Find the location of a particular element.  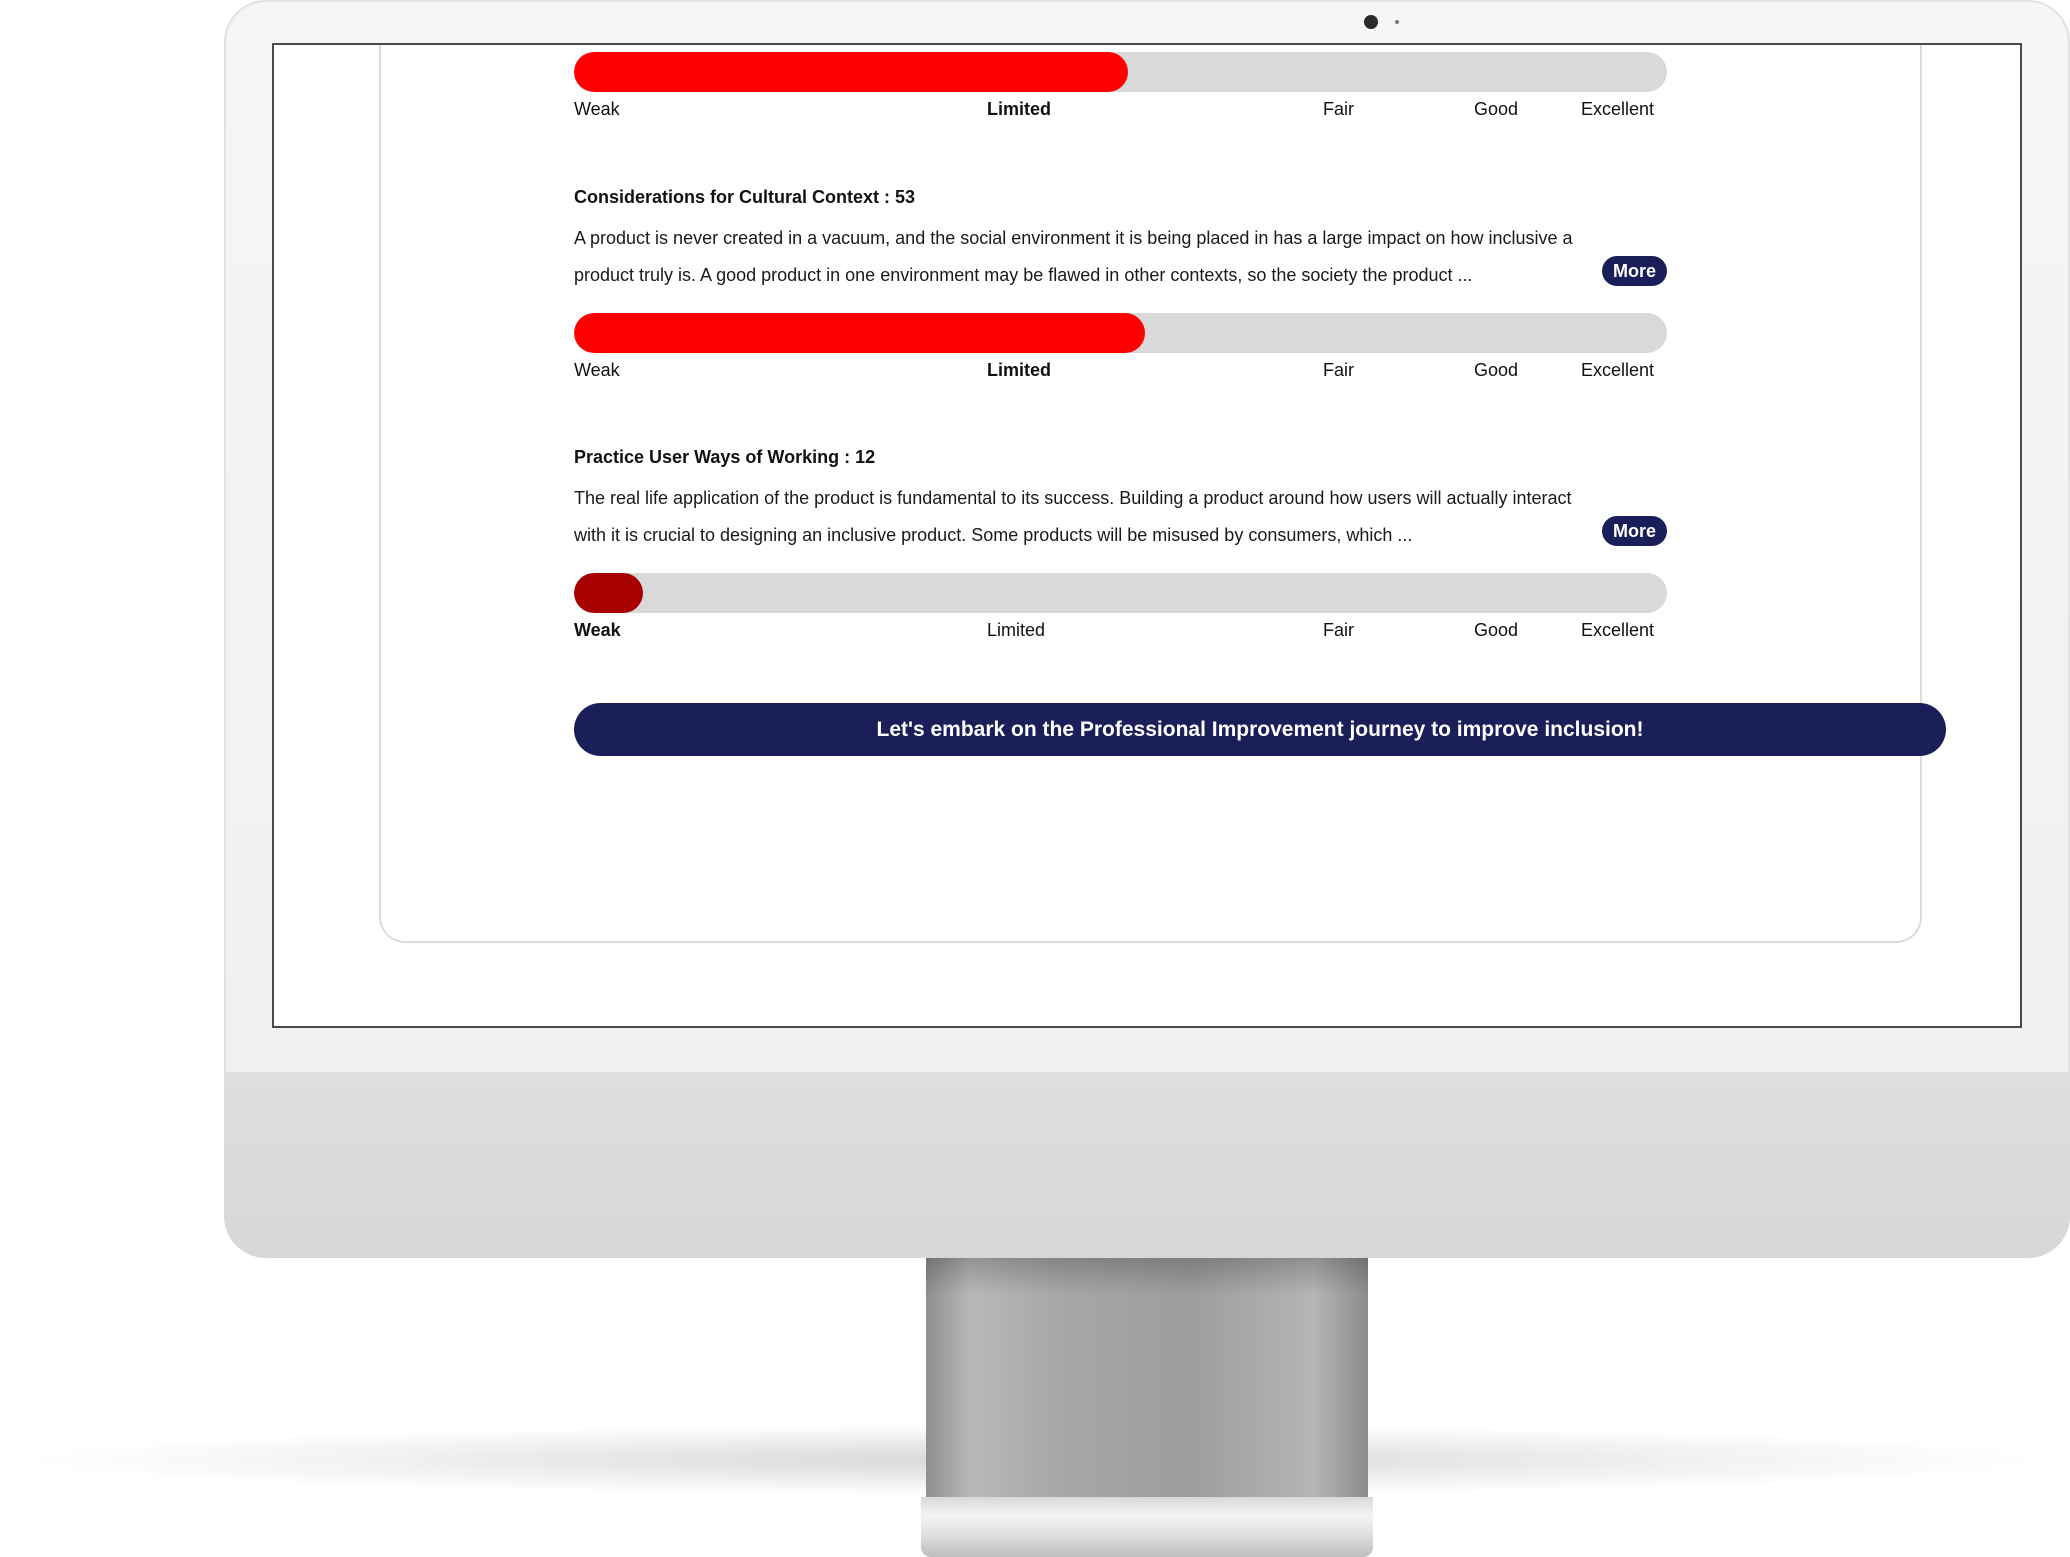

camera-light-icon is located at coordinates (1397, 22).